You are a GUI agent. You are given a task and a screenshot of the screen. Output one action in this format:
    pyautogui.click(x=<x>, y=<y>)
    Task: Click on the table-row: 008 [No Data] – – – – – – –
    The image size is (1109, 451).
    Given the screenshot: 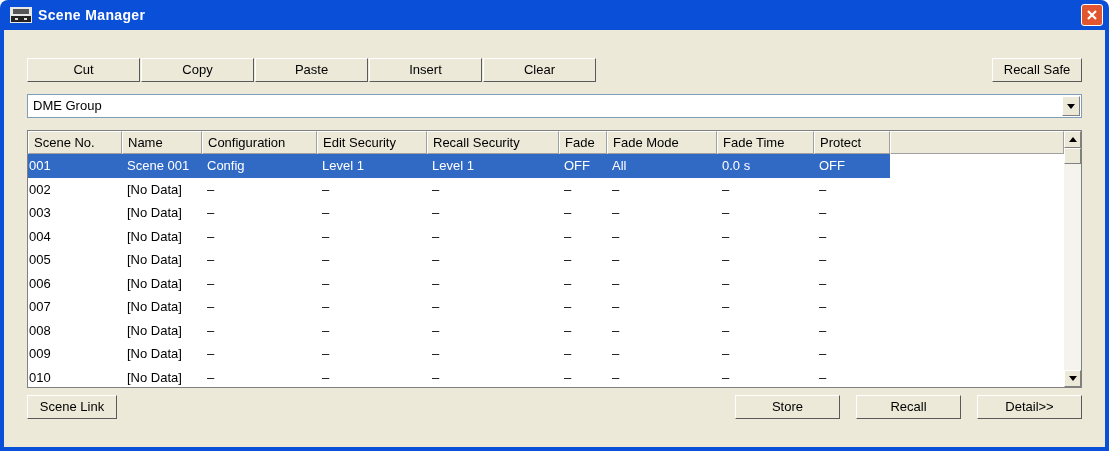 What is the action you would take?
    pyautogui.click(x=459, y=330)
    